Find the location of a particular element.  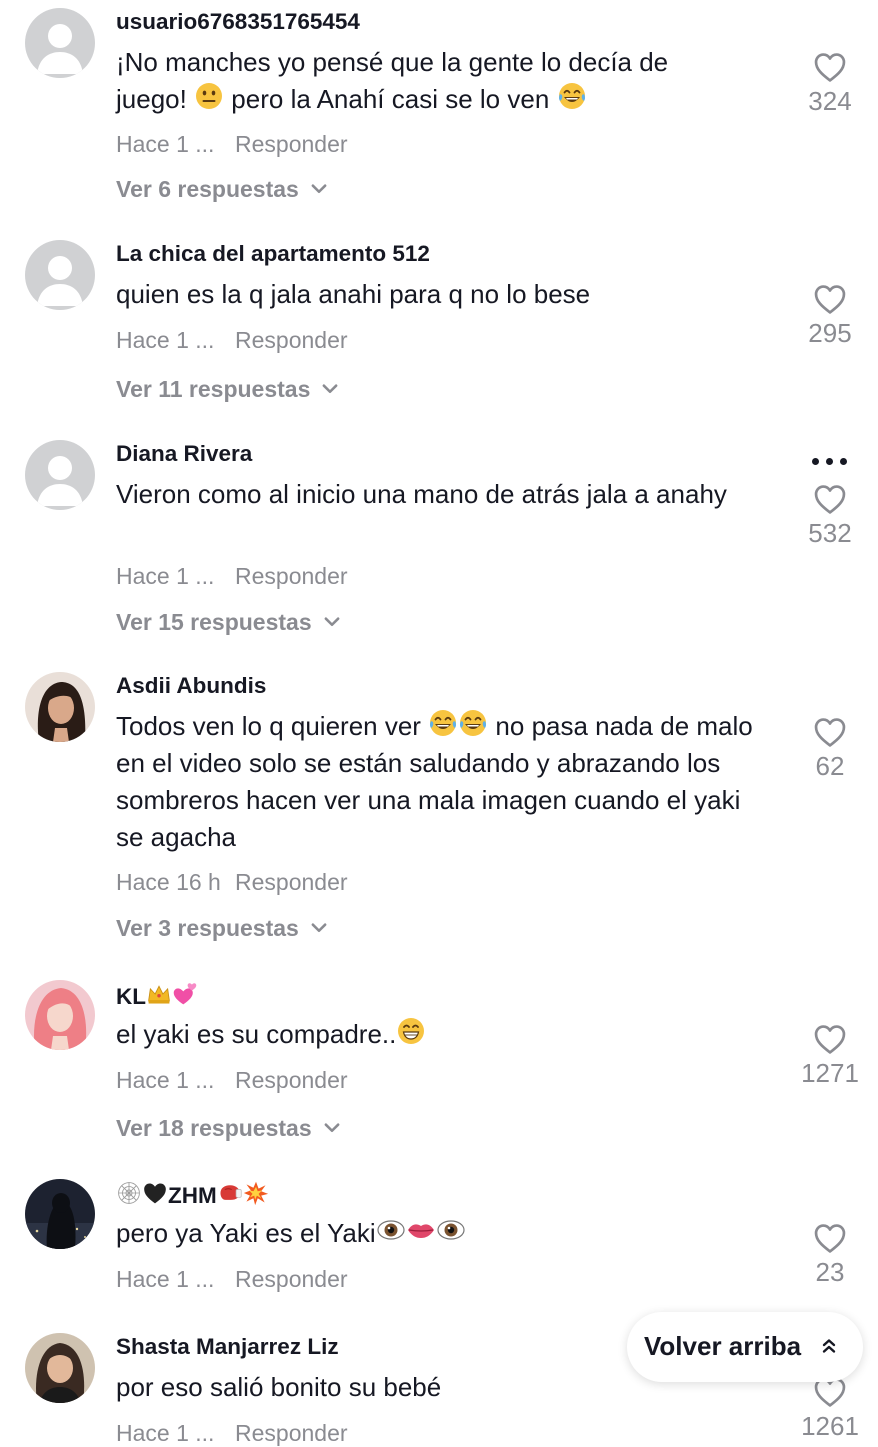

view-replies-button: Ver 3 respuestas is located at coordinates (221, 928).